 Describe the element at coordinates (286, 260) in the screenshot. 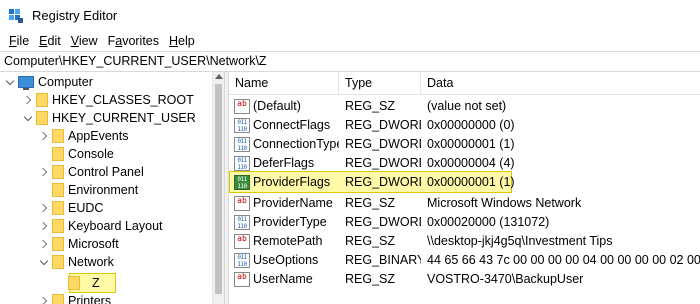

I see `value-name: UseOptions` at that location.